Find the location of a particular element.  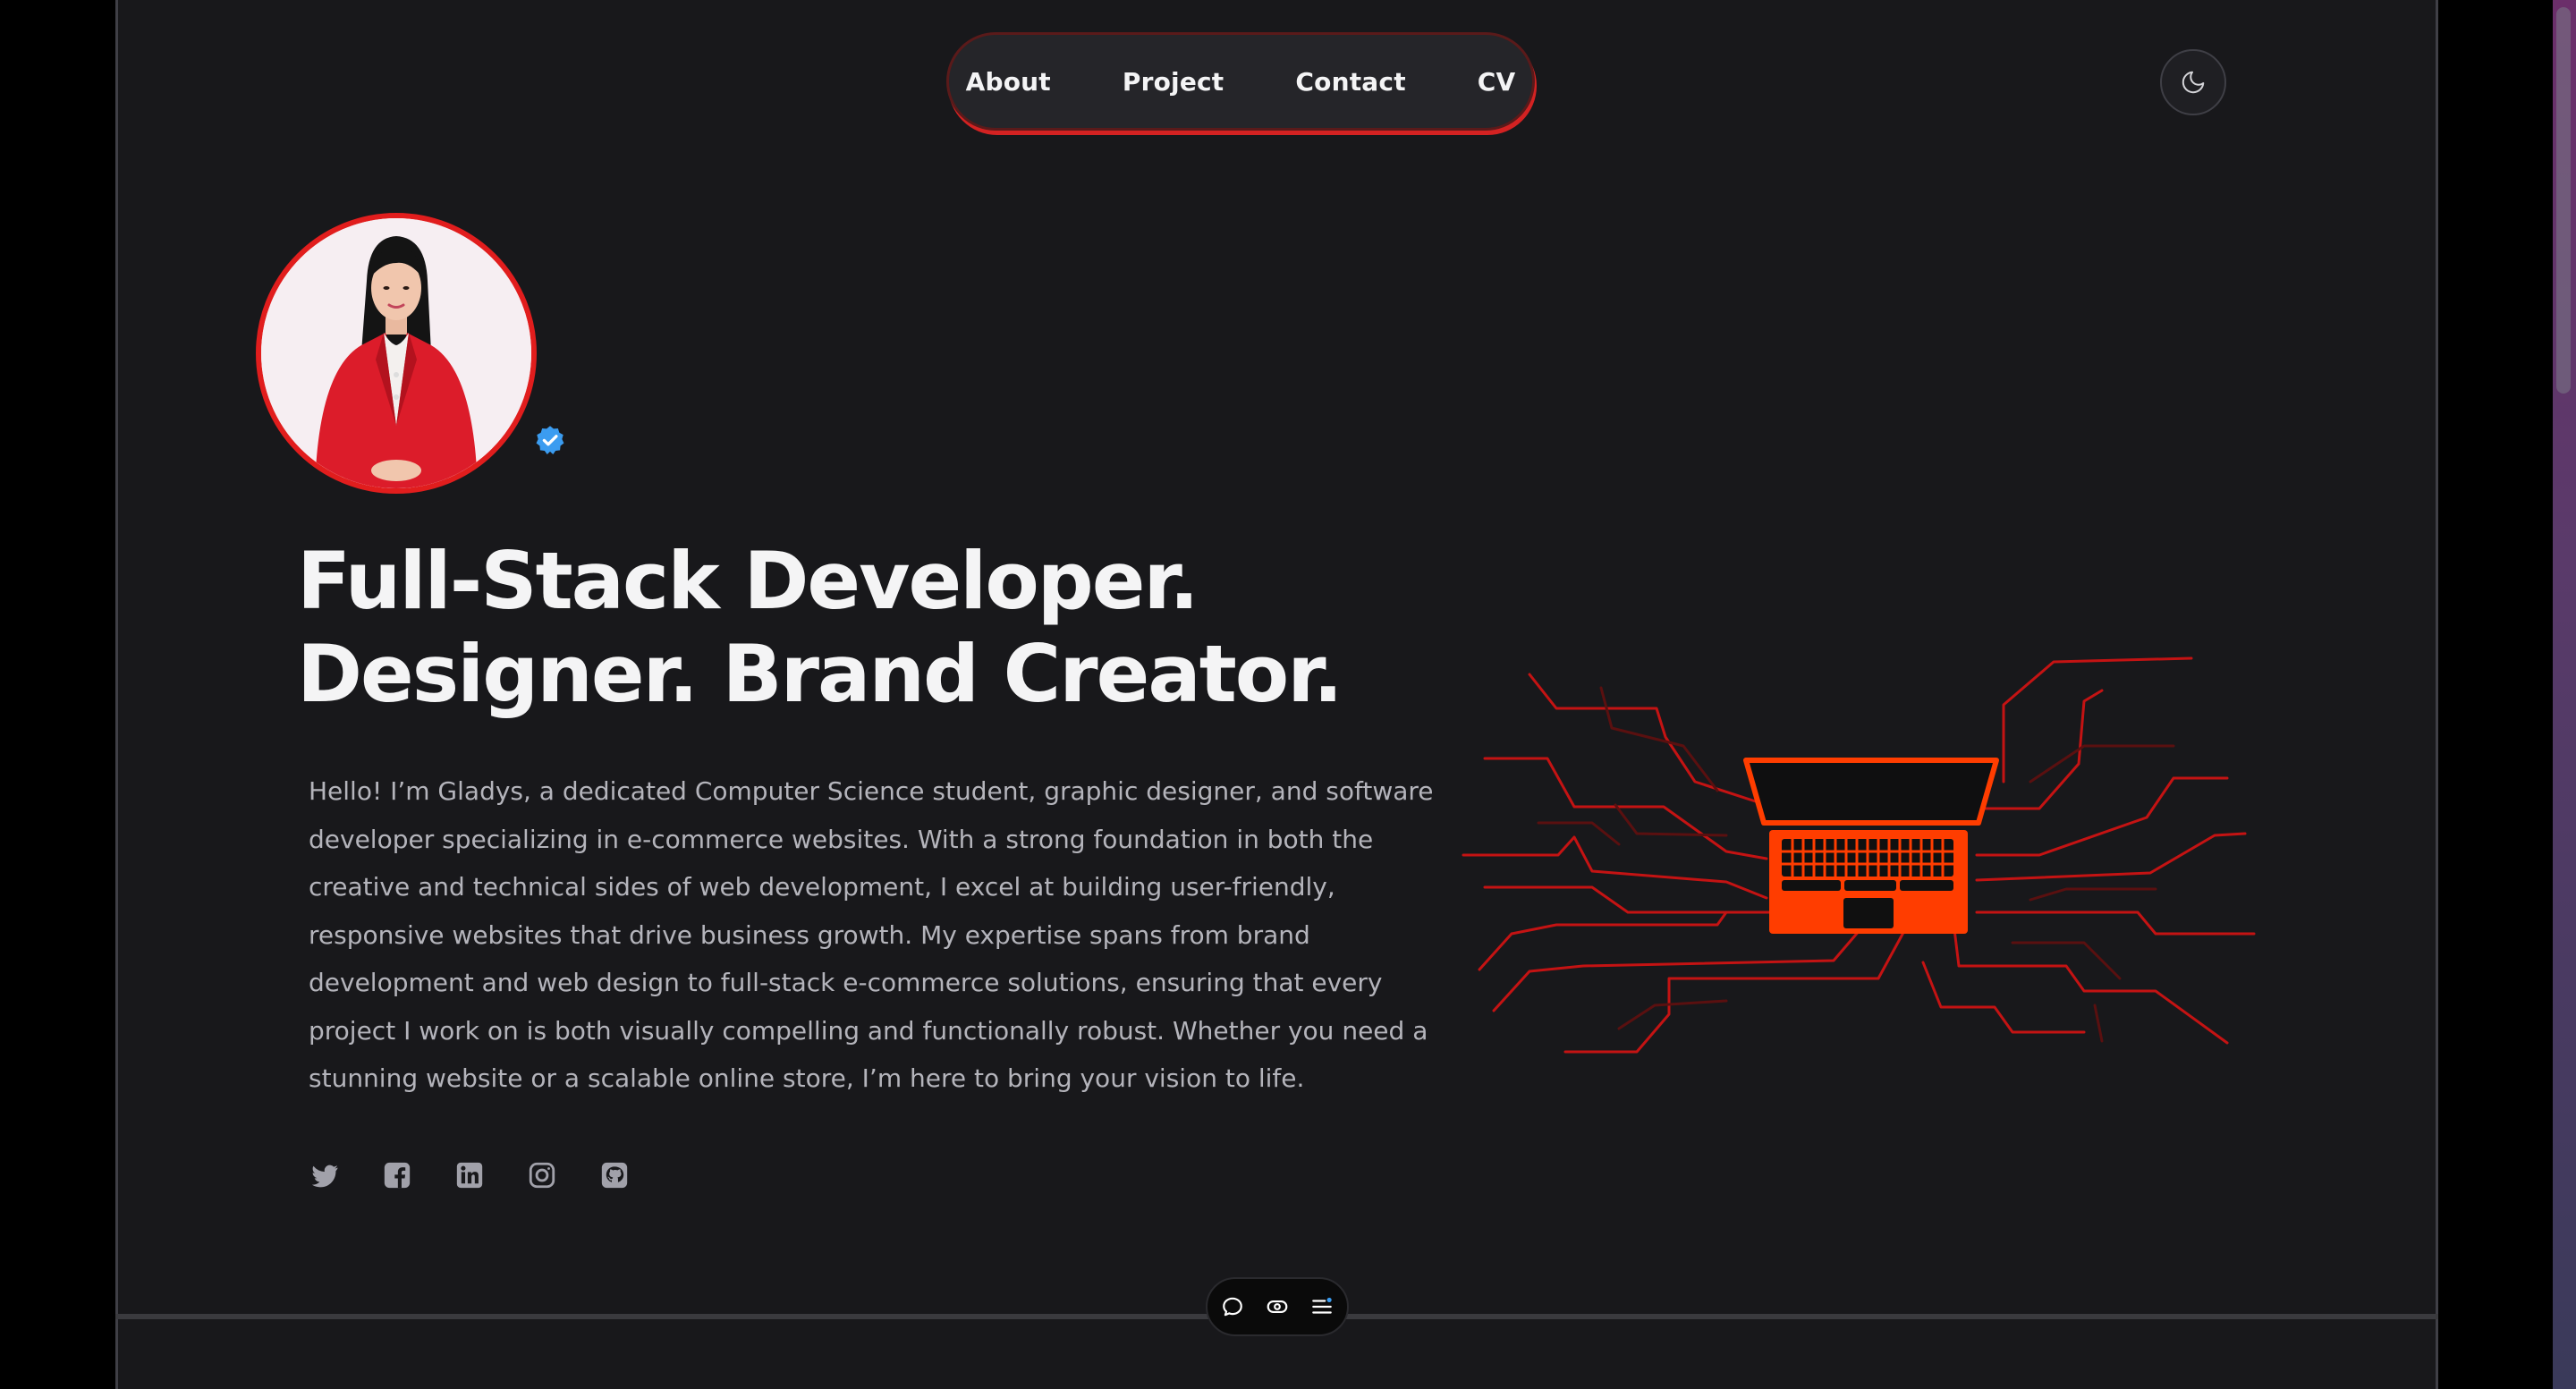

avatar is located at coordinates (396, 353).